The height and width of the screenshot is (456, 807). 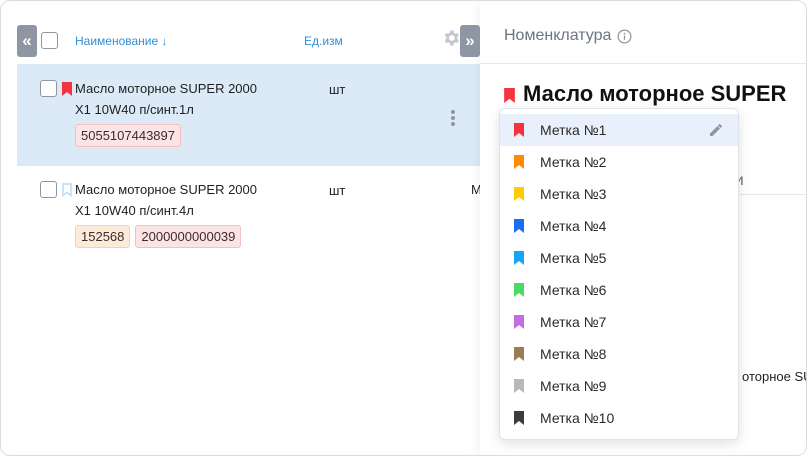 I want to click on label-menu-item-7: Метка №7, so click(x=619, y=322).